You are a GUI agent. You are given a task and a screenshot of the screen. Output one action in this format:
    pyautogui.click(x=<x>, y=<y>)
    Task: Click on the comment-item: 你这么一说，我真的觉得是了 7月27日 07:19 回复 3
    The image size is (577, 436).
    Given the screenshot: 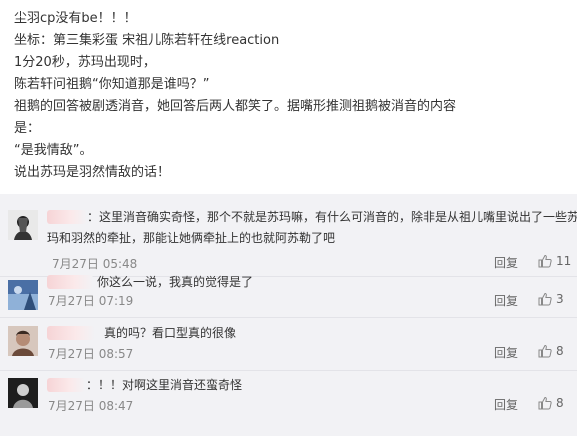 What is the action you would take?
    pyautogui.click(x=288, y=296)
    